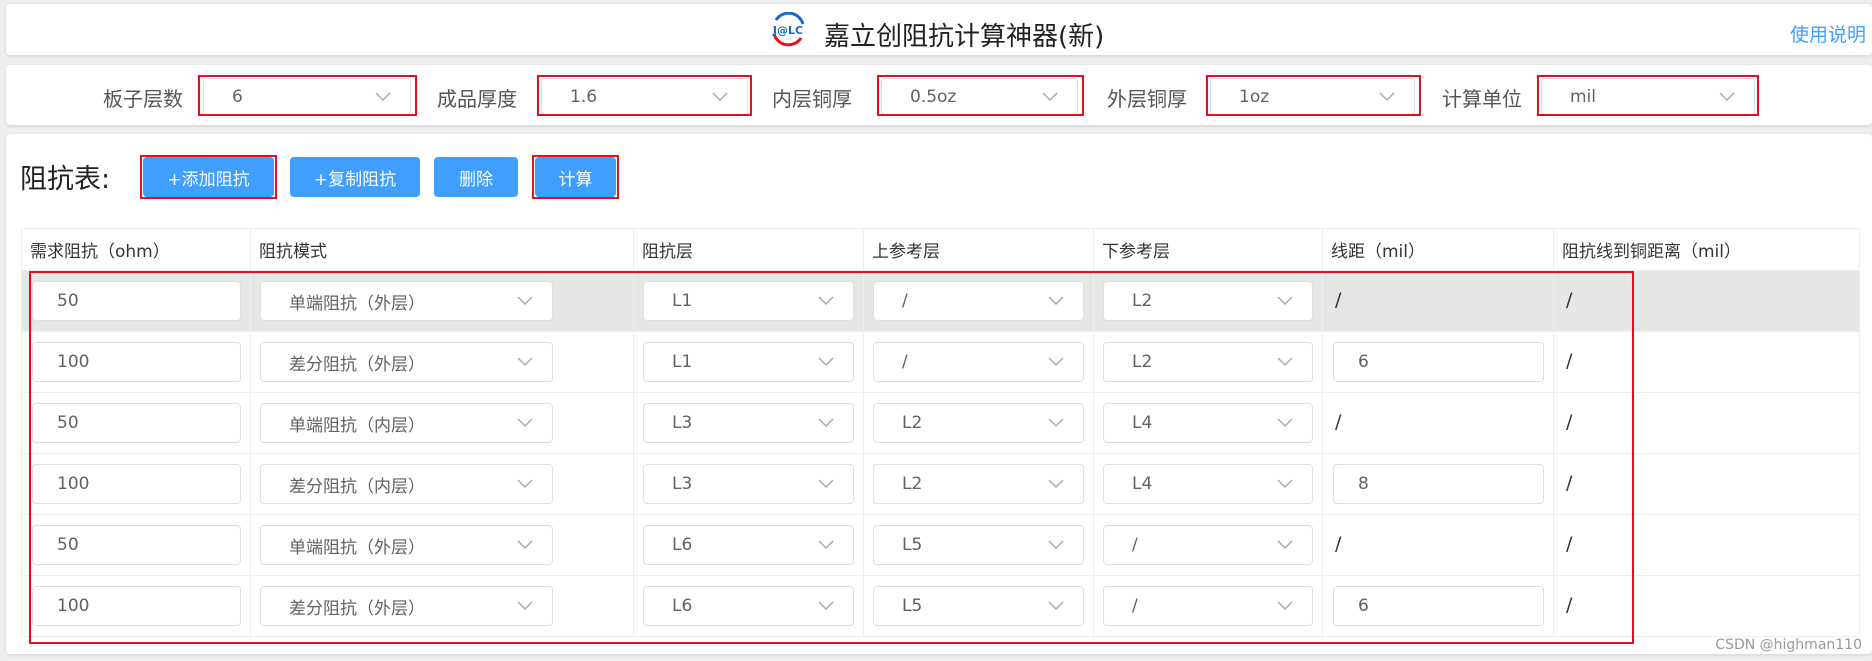  I want to click on app-title: 嘉立创阻抗计算神器(新), so click(964, 37).